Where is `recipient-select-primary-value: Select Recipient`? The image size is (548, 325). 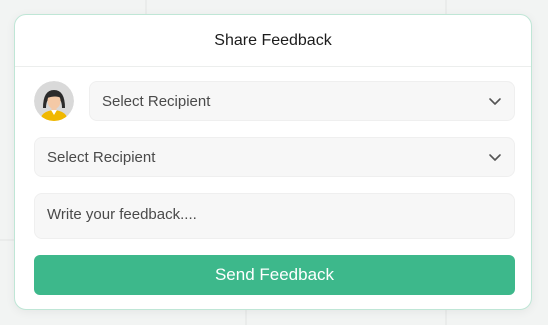 recipient-select-primary-value: Select Recipient is located at coordinates (156, 101).